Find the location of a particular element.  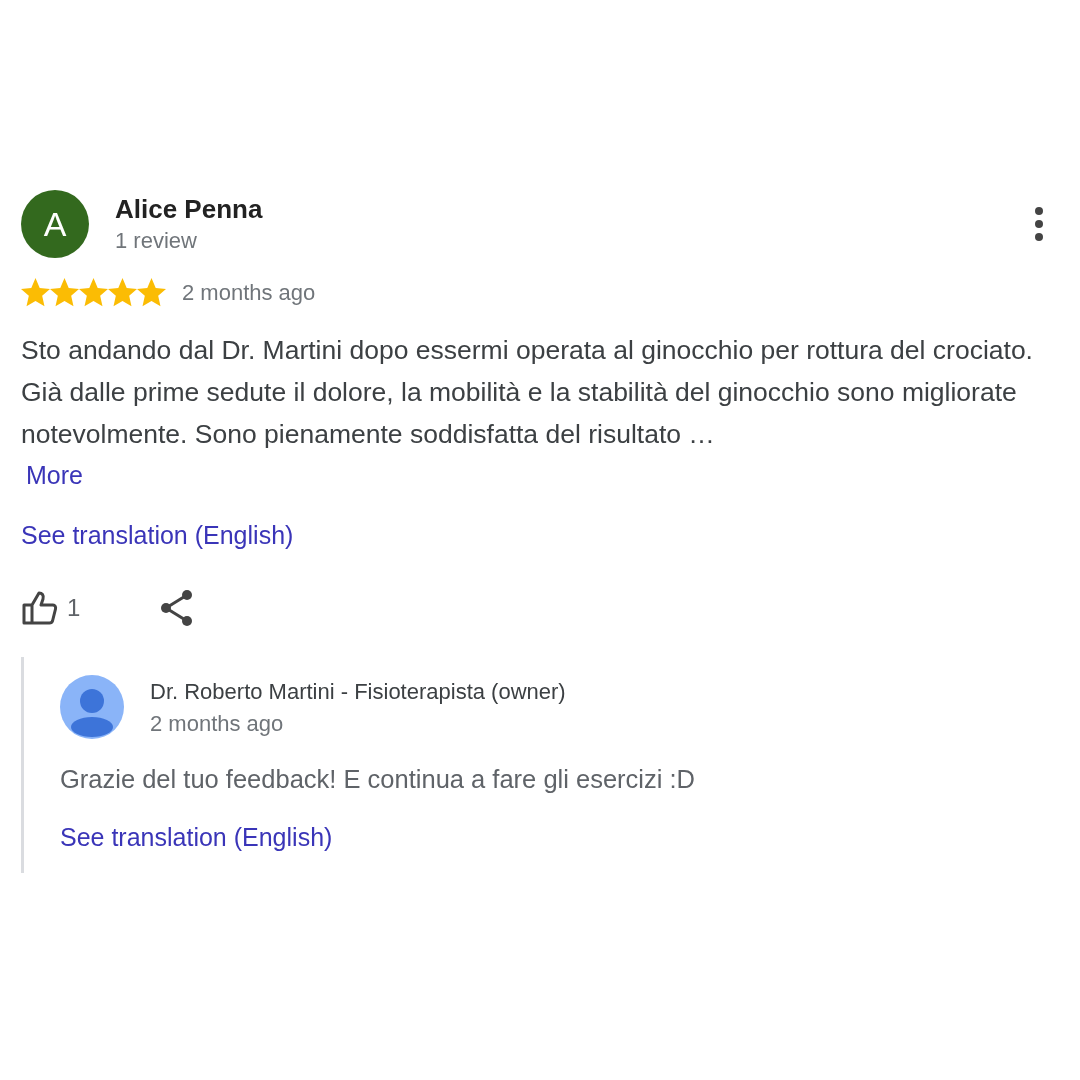

more-link: More is located at coordinates (54, 475).